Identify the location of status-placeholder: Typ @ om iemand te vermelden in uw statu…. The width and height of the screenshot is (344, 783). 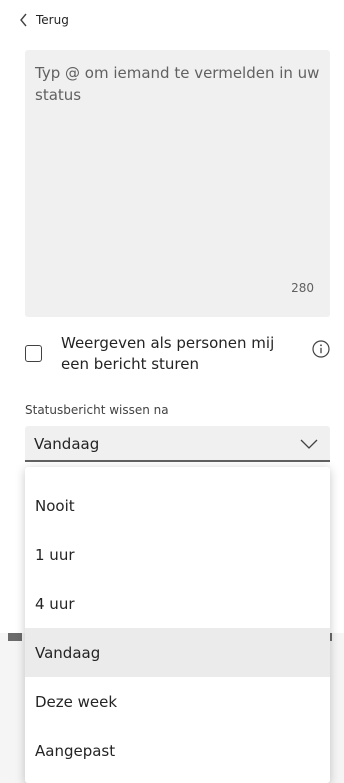
(177, 84).